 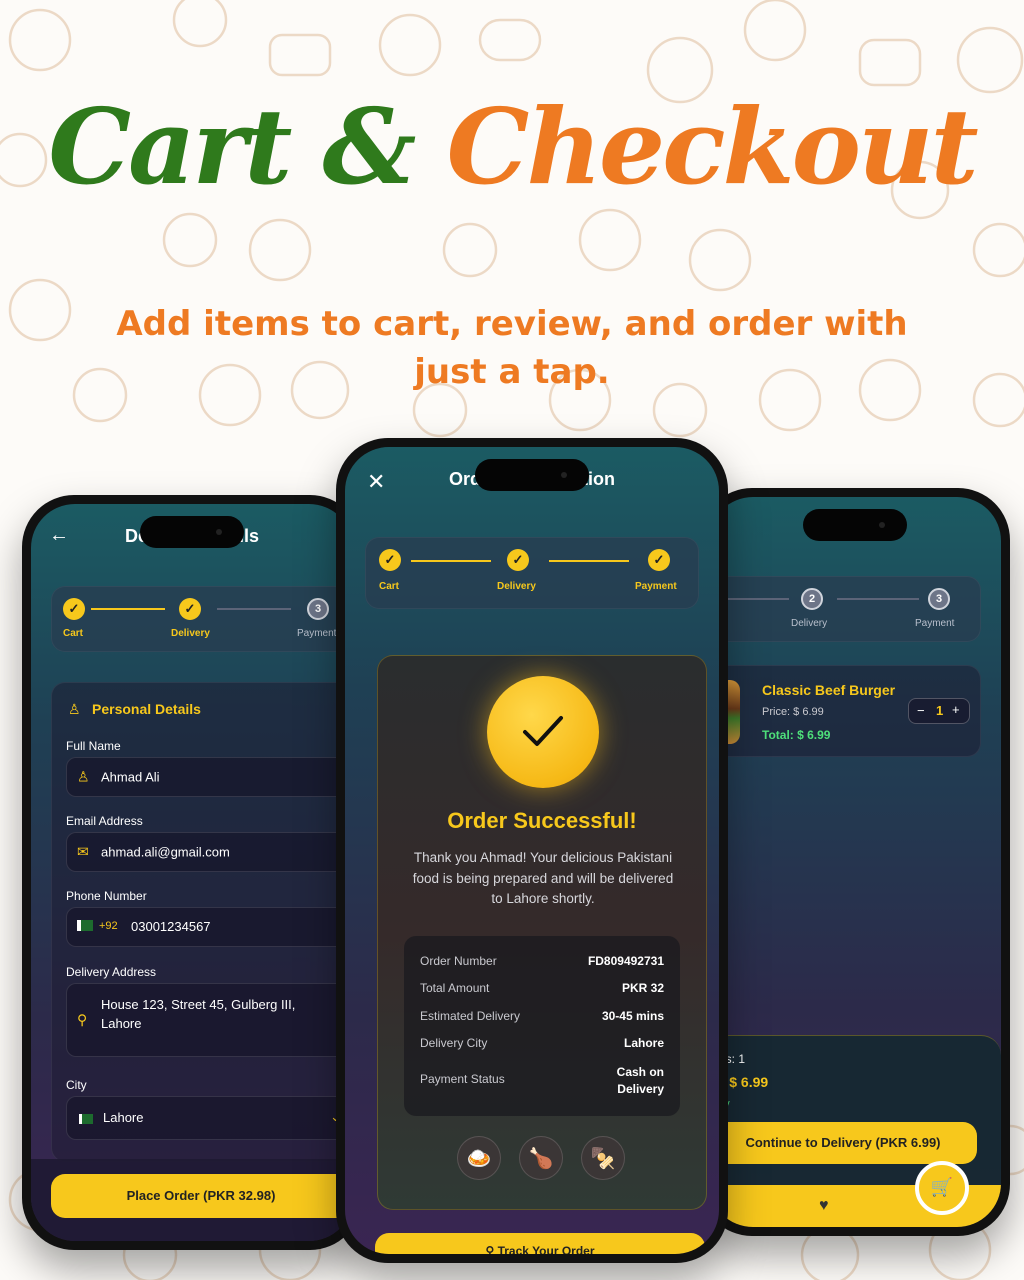 I want to click on checkout-stepper: ✓ ✓ 3 Cart Delivery Payment, so click(x=201, y=619).